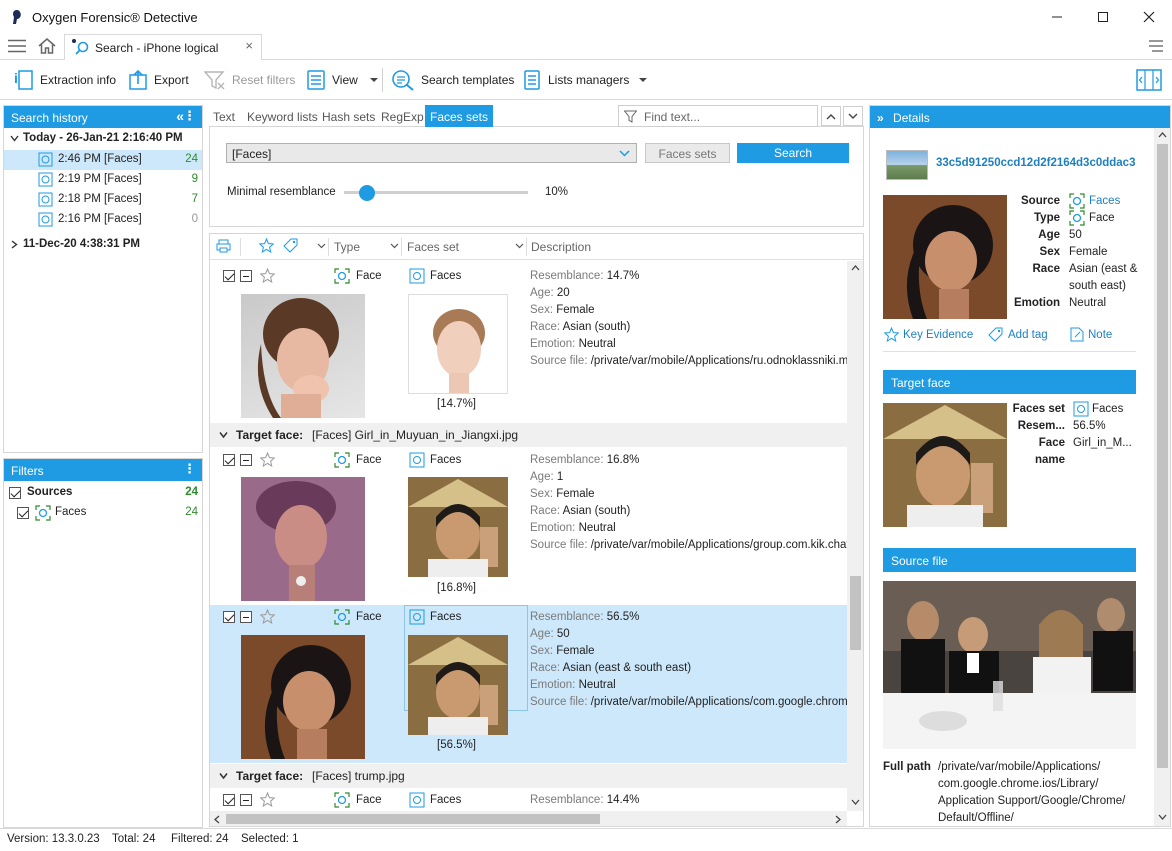  What do you see at coordinates (223, 246) in the screenshot?
I see `print-icon` at bounding box center [223, 246].